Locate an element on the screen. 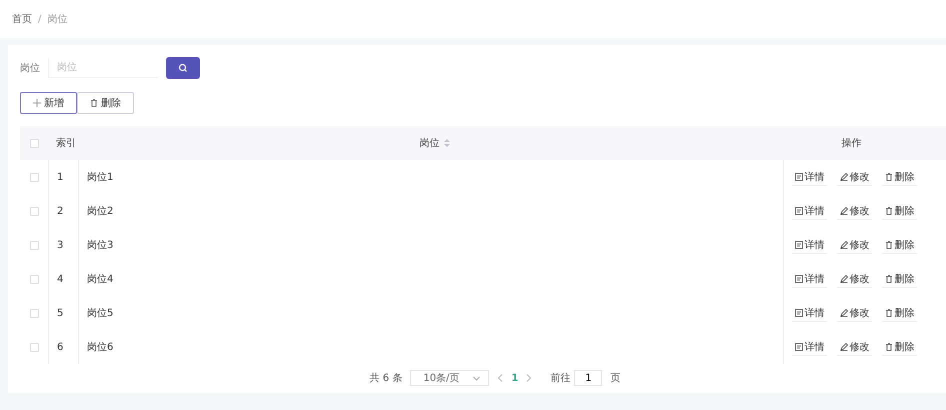 The height and width of the screenshot is (410, 946). column-header: 索引 is located at coordinates (66, 143).